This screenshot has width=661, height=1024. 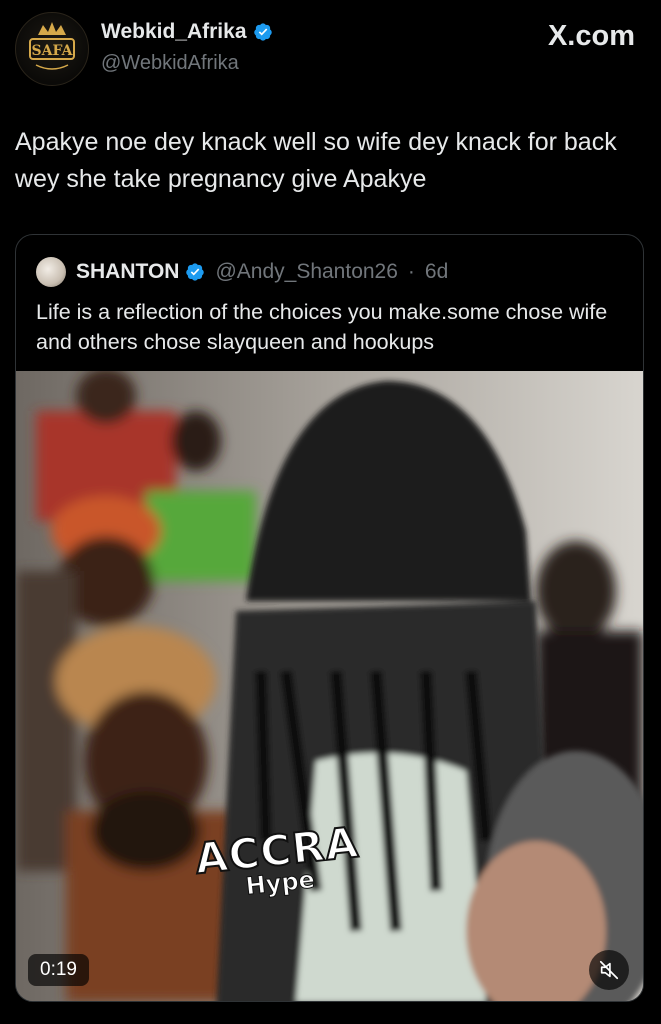 I want to click on display-name: Webkid_Afrika, so click(x=187, y=32).